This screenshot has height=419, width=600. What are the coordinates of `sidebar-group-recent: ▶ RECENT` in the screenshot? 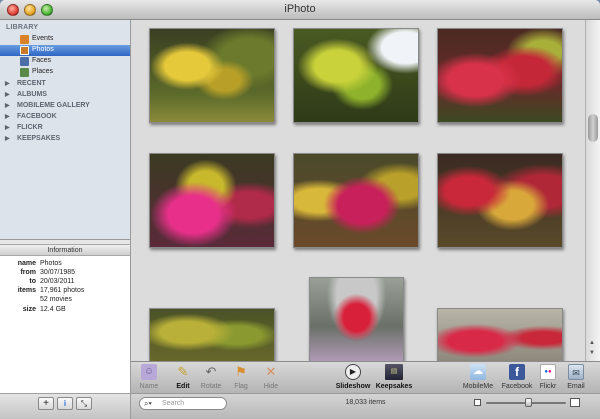 It's located at (65, 84).